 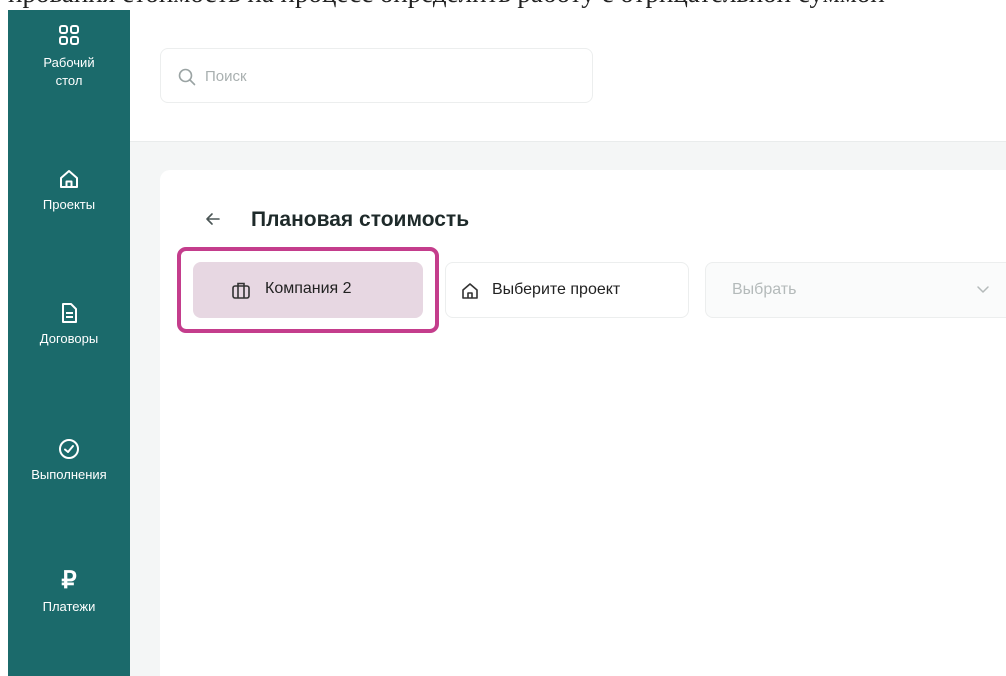 What do you see at coordinates (360, 219) in the screenshot?
I see `page-title: Плановая стоимость` at bounding box center [360, 219].